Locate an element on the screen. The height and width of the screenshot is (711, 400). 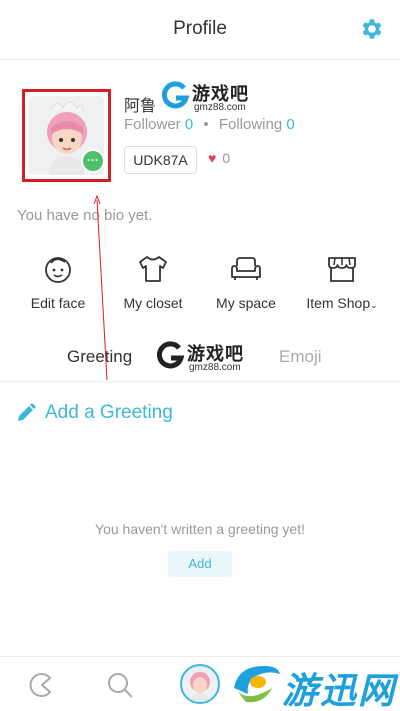
watermark-bottom-text: 游迅网 is located at coordinates (339, 690).